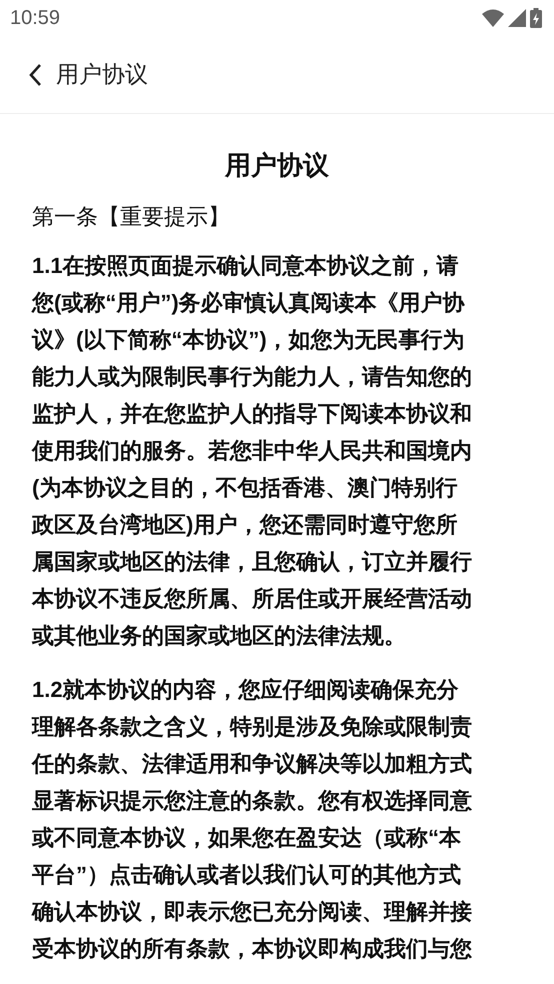  What do you see at coordinates (493, 18) in the screenshot?
I see `wifi-icon` at bounding box center [493, 18].